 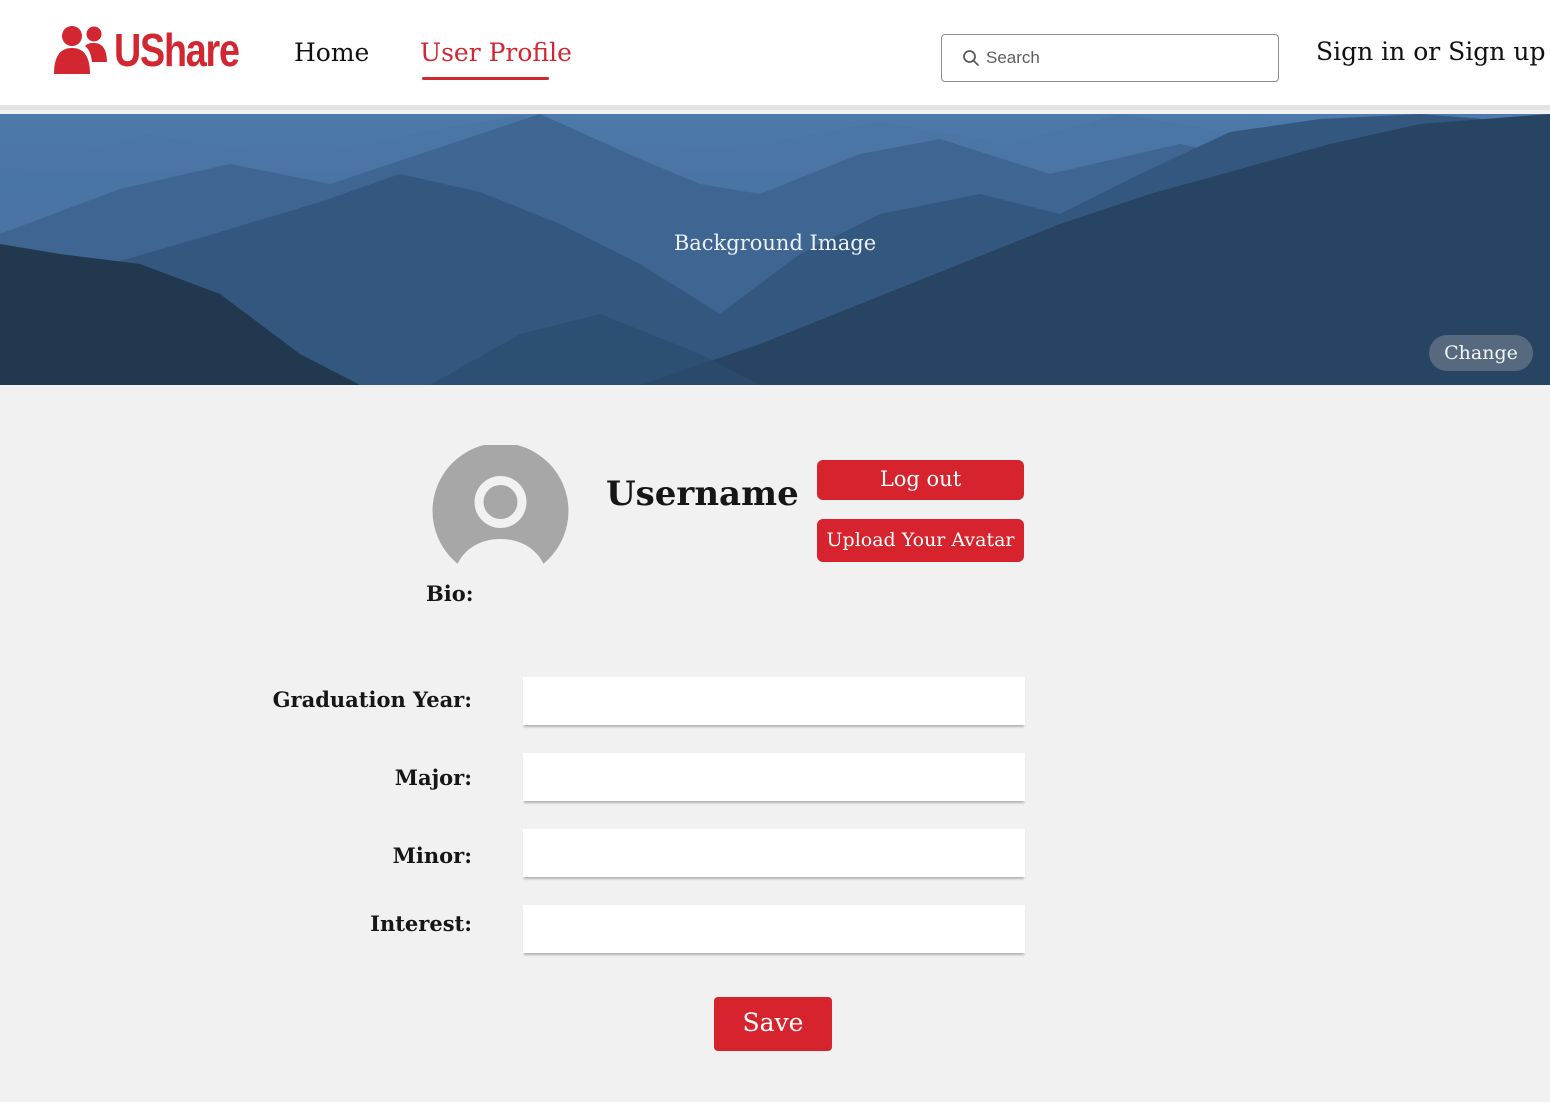 I want to click on change-background-button: Change, so click(x=1481, y=353).